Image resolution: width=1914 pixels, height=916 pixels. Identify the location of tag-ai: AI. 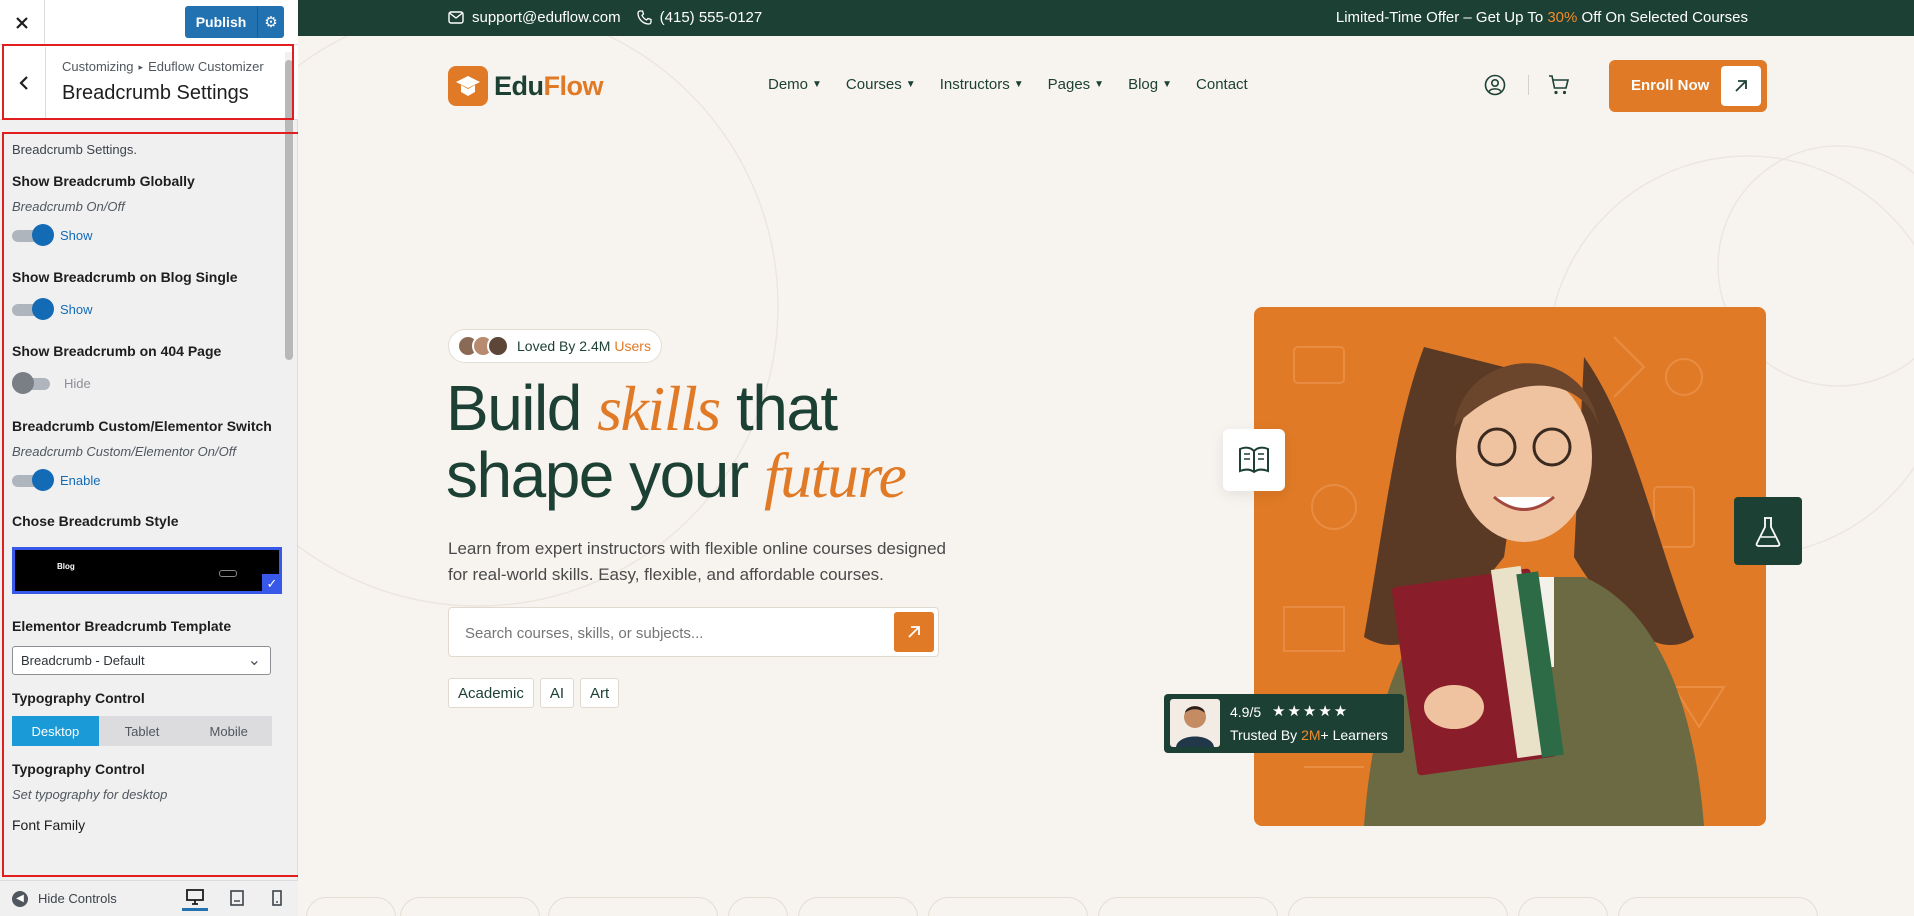
(557, 693).